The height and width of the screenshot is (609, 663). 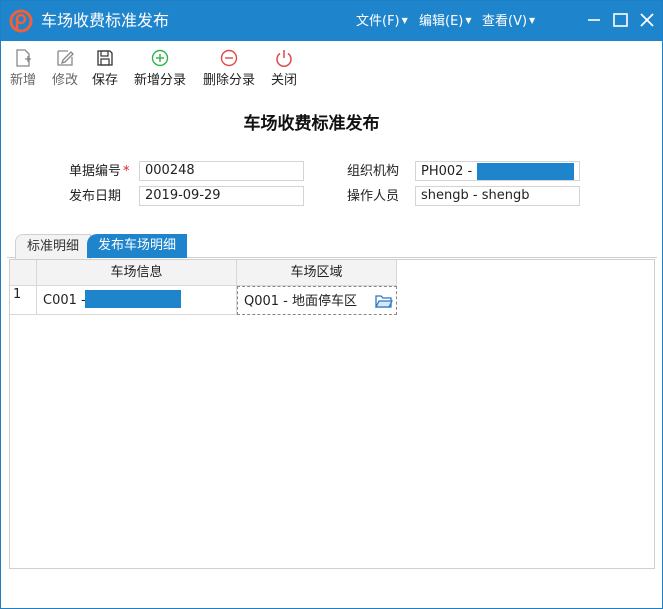 What do you see at coordinates (441, 21) in the screenshot?
I see `menu-edit-label: 编辑(E)` at bounding box center [441, 21].